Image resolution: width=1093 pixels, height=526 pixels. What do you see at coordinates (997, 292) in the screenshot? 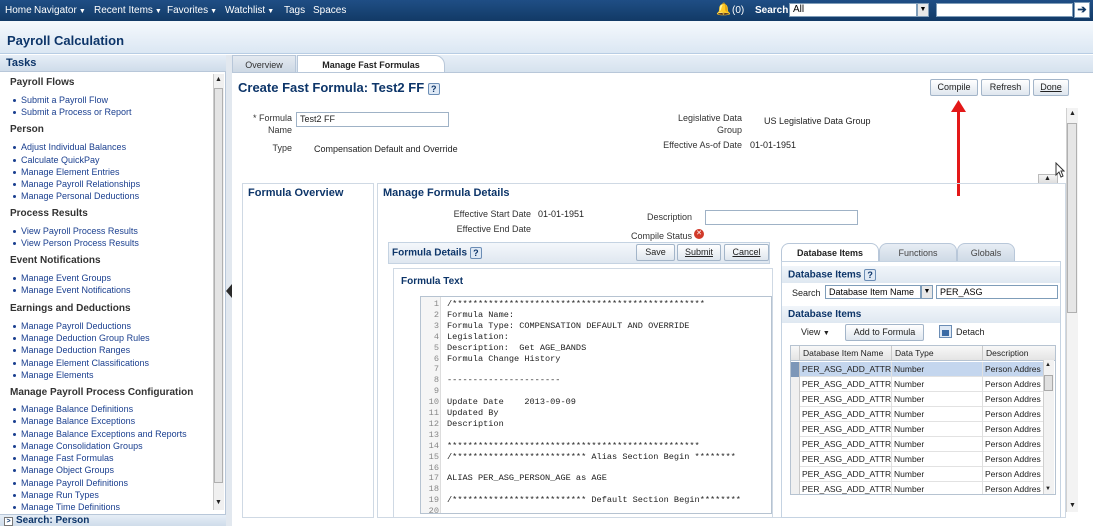
I see `db-search-input: PER_ASG` at bounding box center [997, 292].